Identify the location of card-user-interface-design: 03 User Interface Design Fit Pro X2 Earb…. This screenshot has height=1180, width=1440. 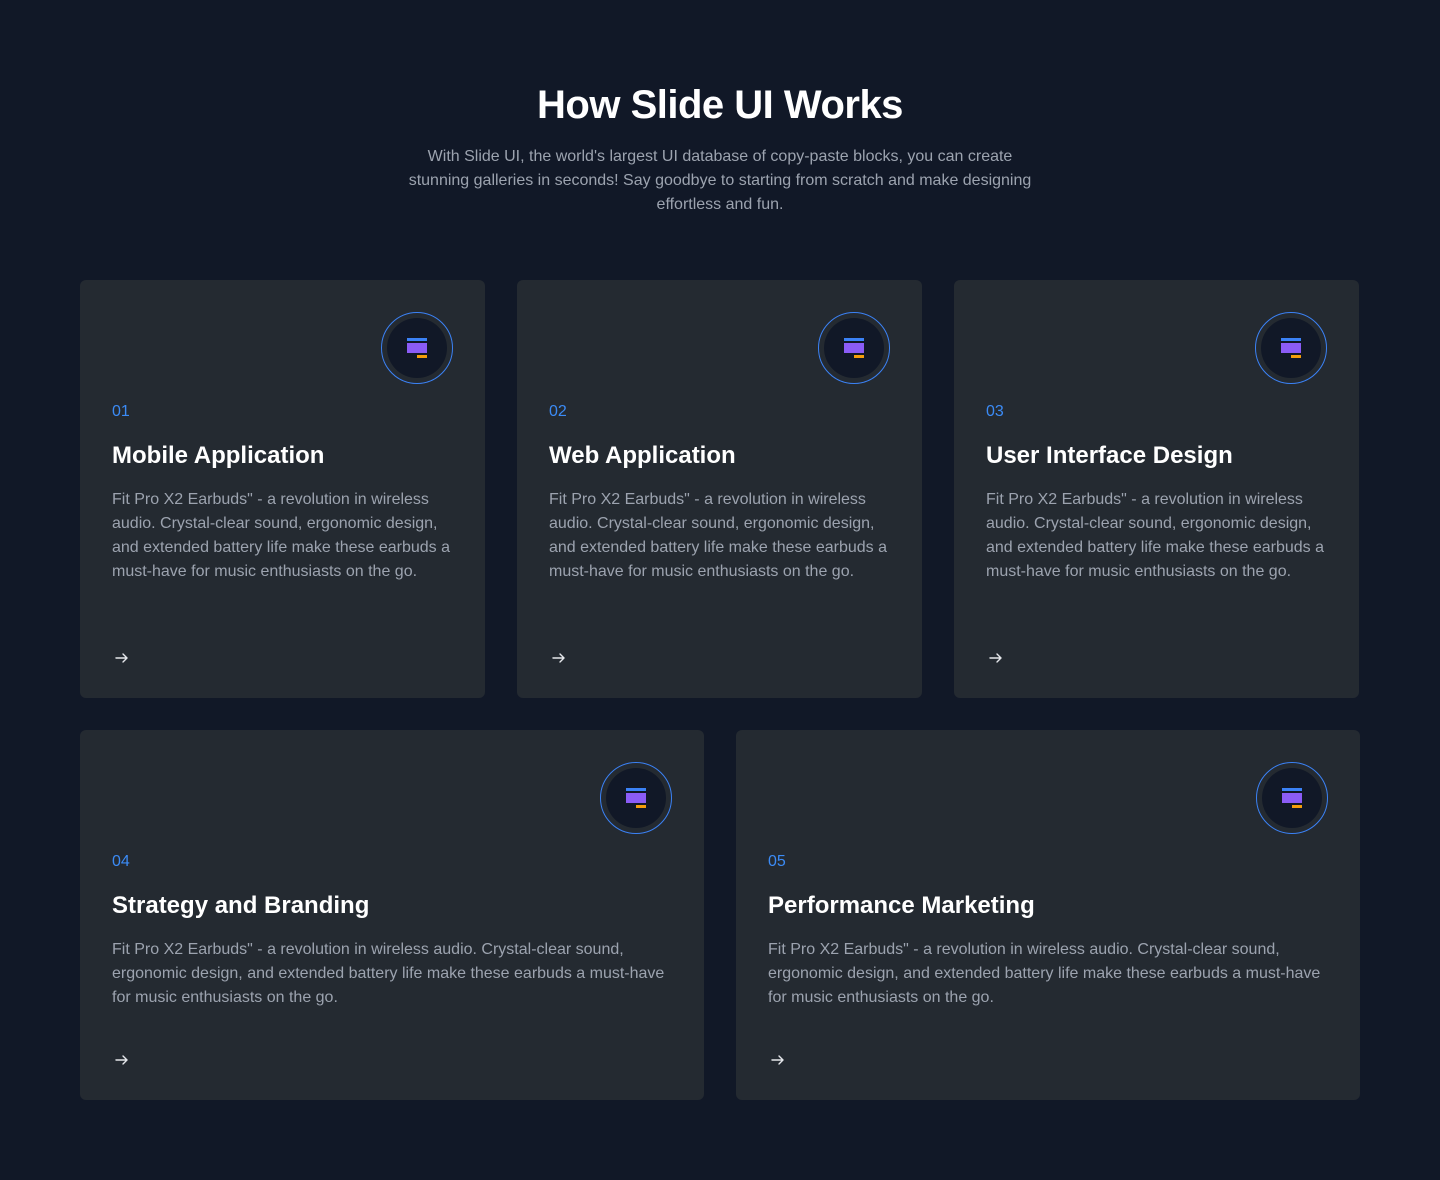
(1156, 489).